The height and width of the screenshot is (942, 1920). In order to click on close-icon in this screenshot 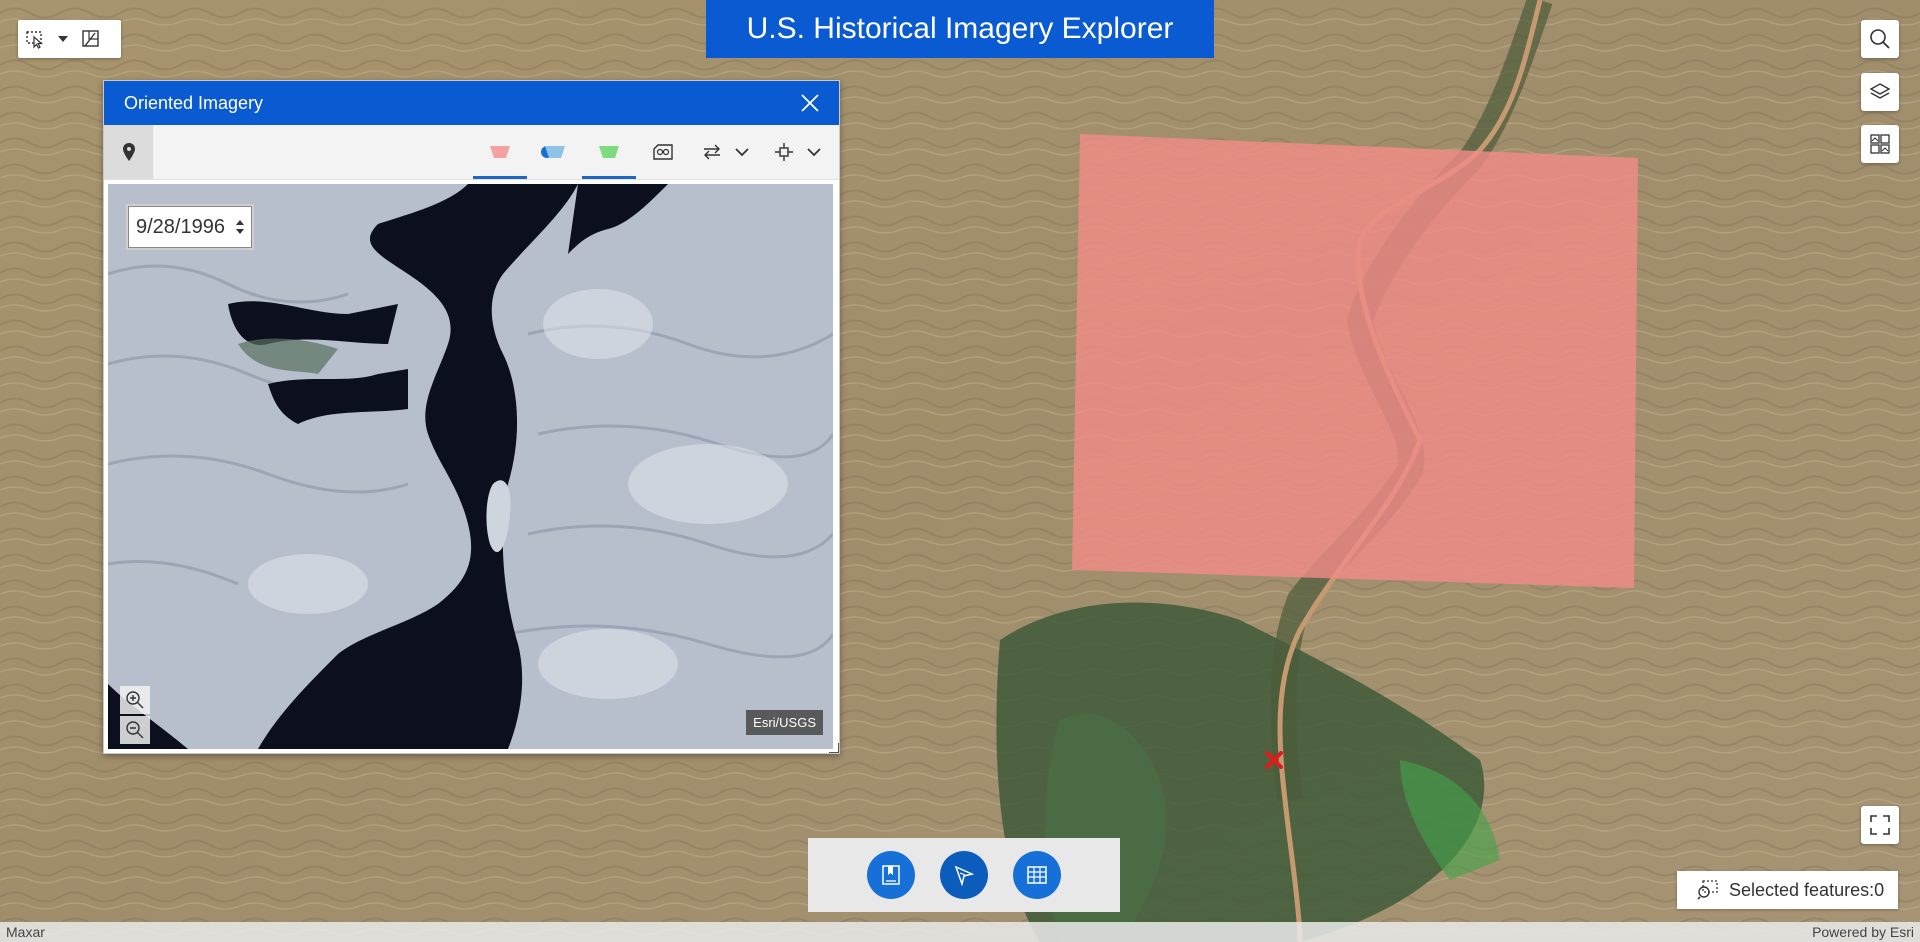, I will do `click(810, 103)`.